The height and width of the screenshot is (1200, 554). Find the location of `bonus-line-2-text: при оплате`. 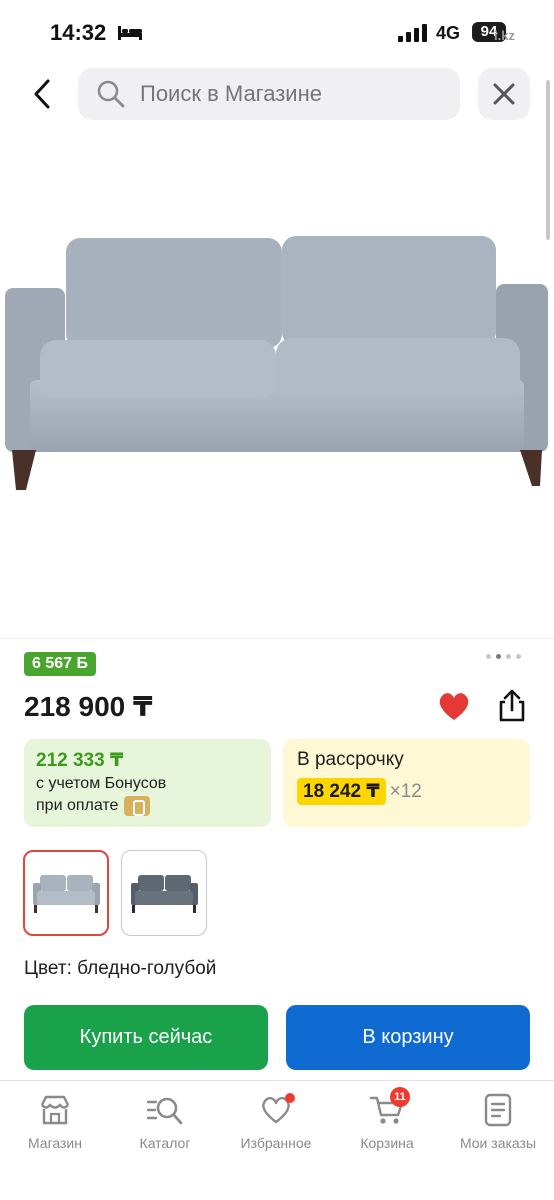

bonus-line-2-text: при оплате is located at coordinates (77, 805).